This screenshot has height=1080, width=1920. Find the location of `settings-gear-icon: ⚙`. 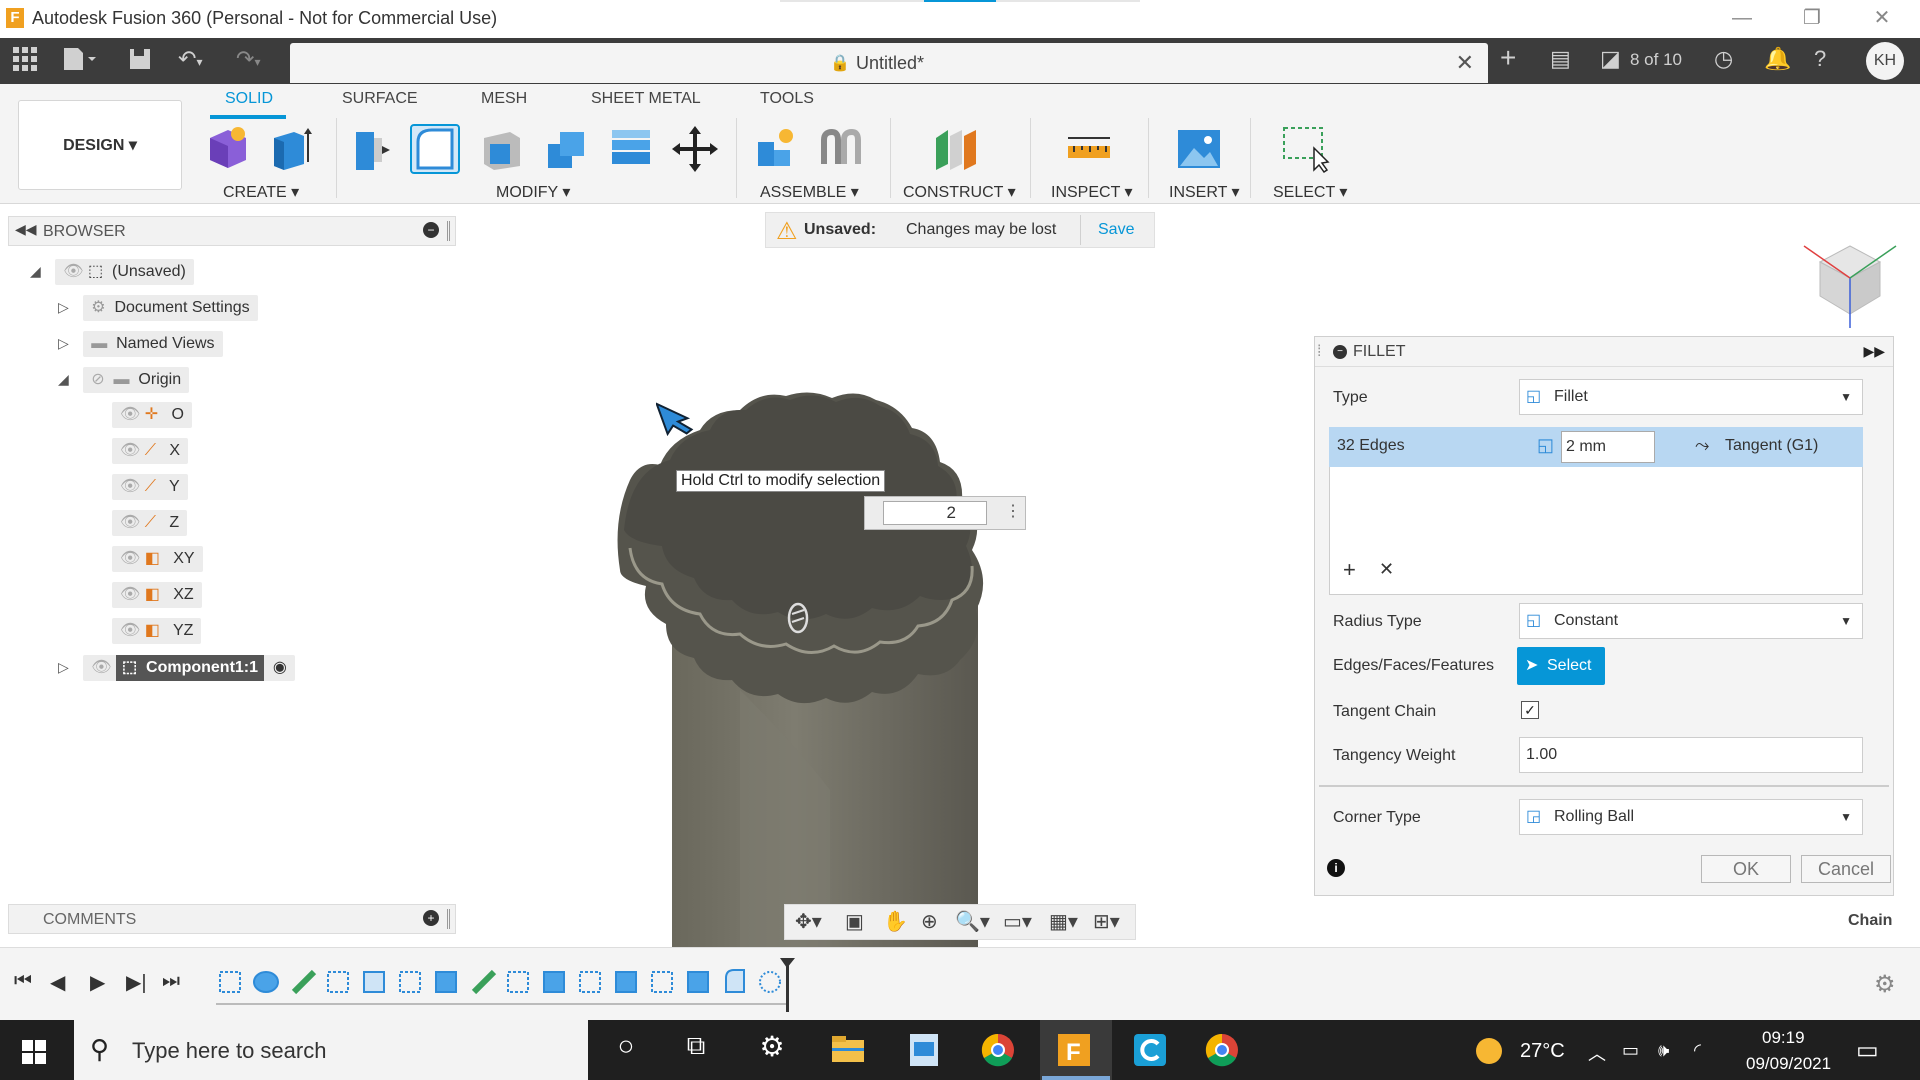

settings-gear-icon: ⚙ is located at coordinates (772, 1050).